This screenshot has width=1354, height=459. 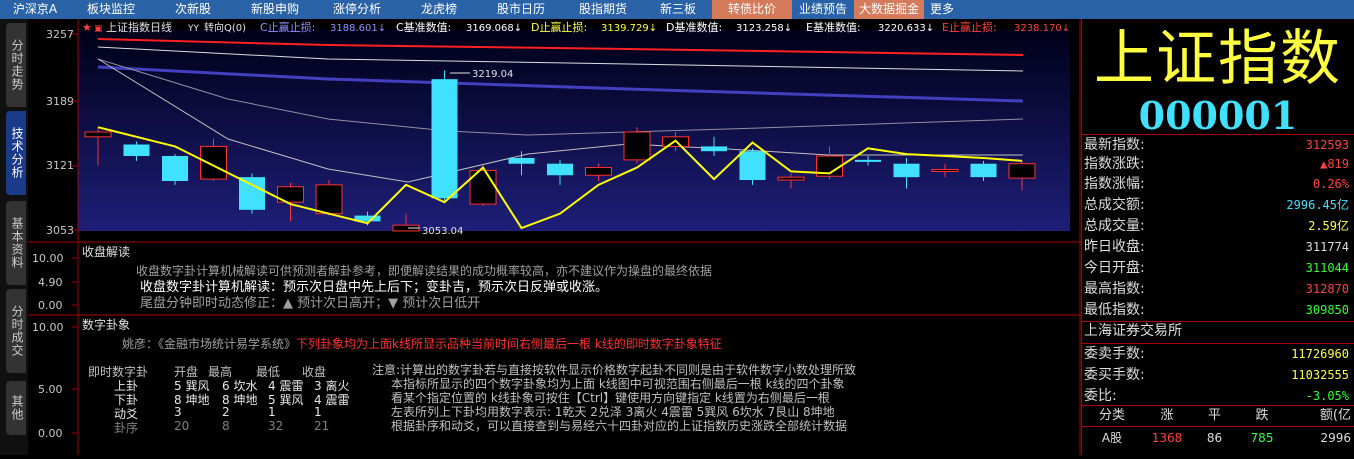 I want to click on hexagram-order: 卦序 20 8 32 21, so click(x=222, y=427).